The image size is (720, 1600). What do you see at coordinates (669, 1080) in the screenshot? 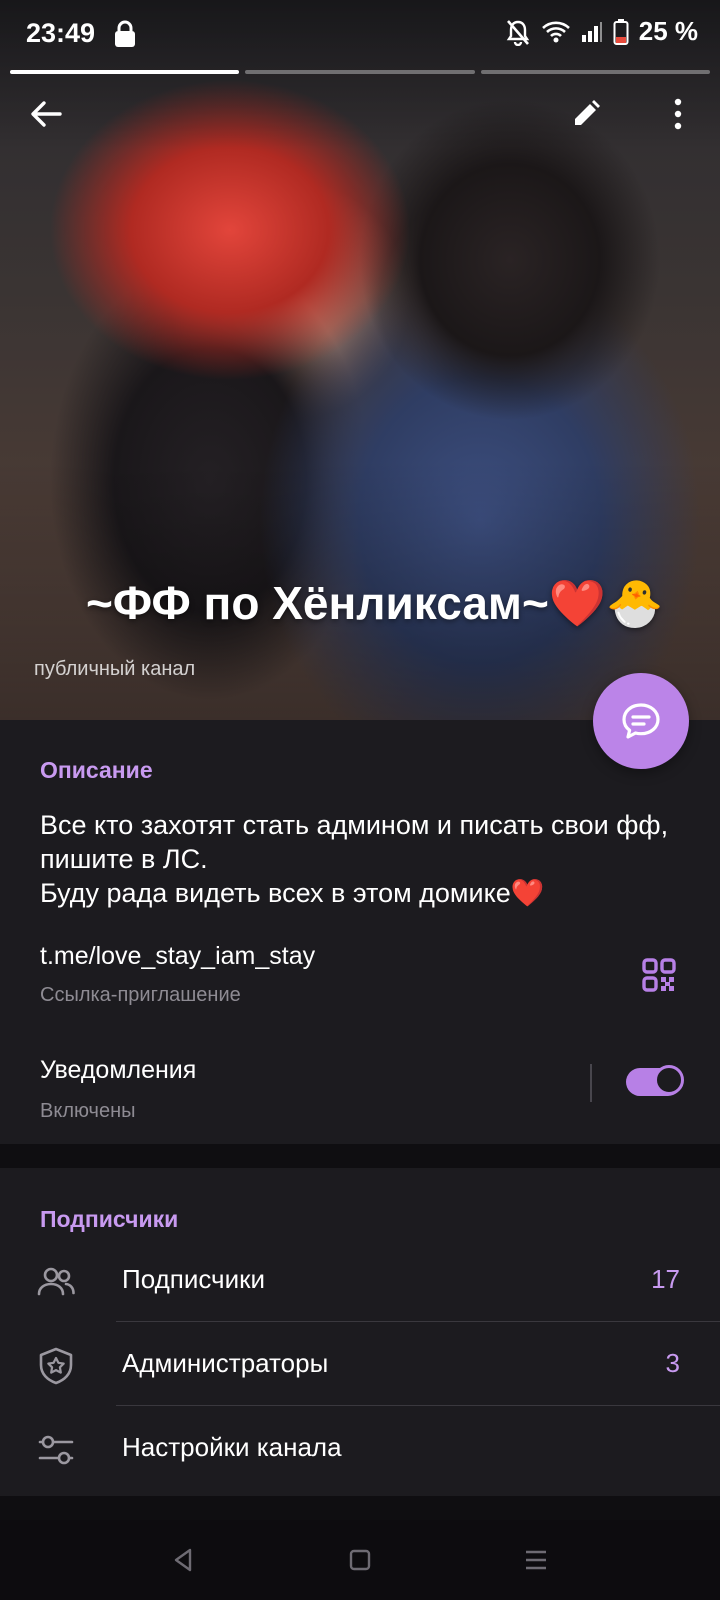
I see `toggle-knob` at bounding box center [669, 1080].